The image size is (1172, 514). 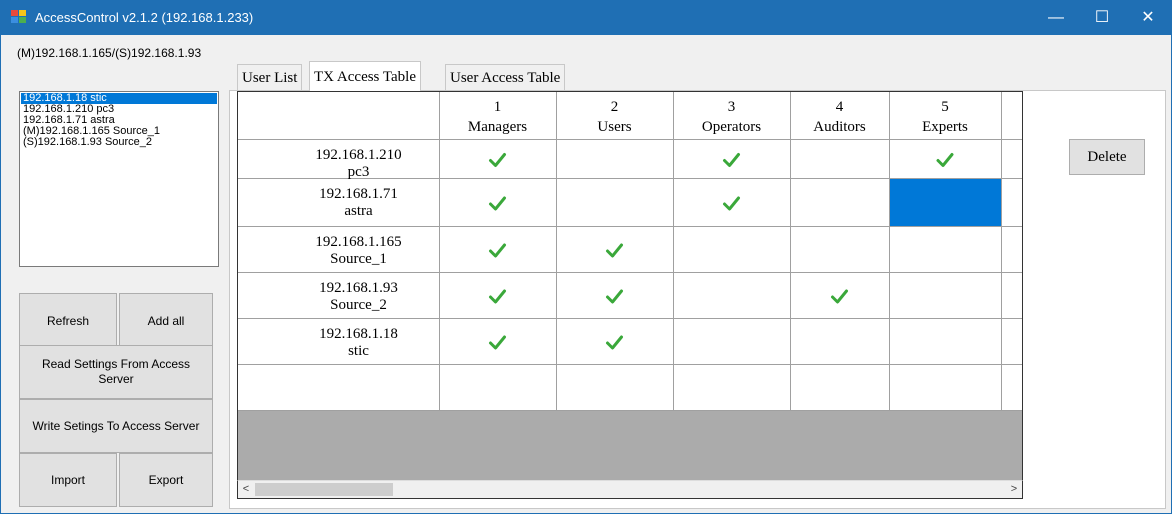 I want to click on maximize-button: ☐, so click(x=1102, y=18).